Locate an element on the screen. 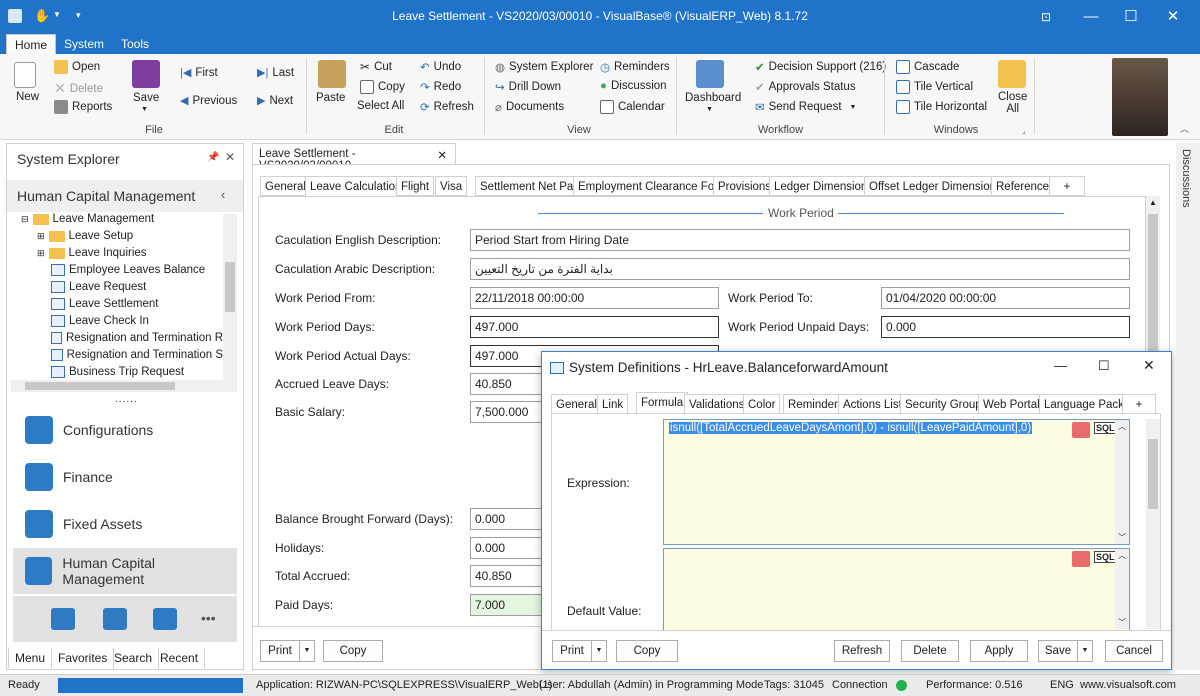  calendar-button: Calendar is located at coordinates (632, 107).